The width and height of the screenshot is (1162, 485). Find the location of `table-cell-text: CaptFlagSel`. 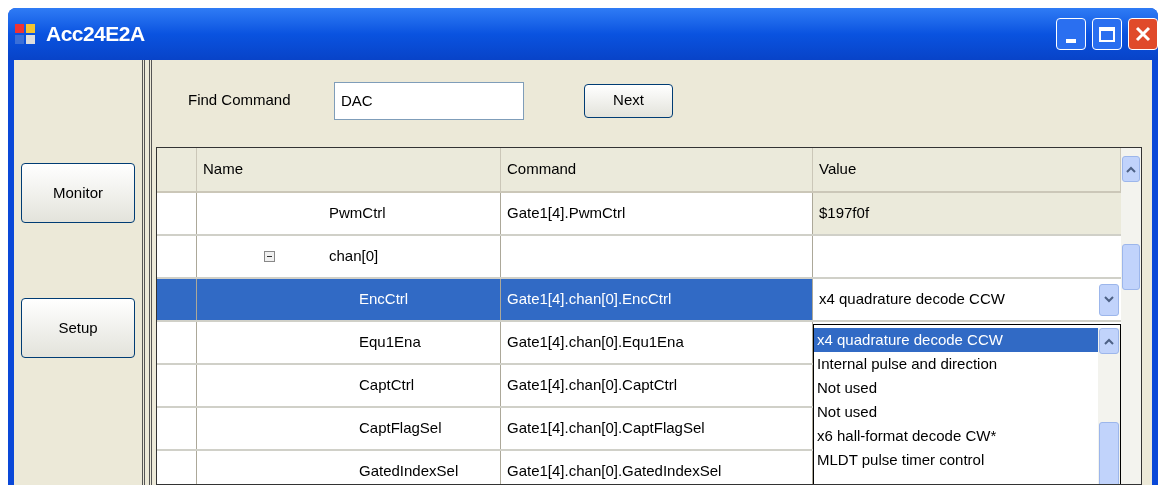

table-cell-text: CaptFlagSel is located at coordinates (400, 428).